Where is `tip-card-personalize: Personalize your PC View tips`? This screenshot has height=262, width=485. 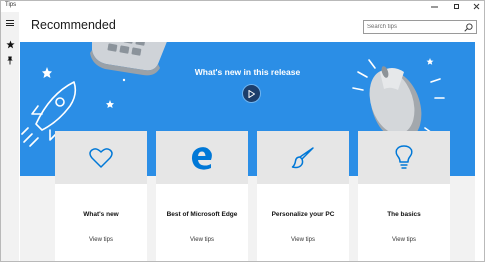
tip-card-personalize: Personalize your PC View tips is located at coordinates (303, 196).